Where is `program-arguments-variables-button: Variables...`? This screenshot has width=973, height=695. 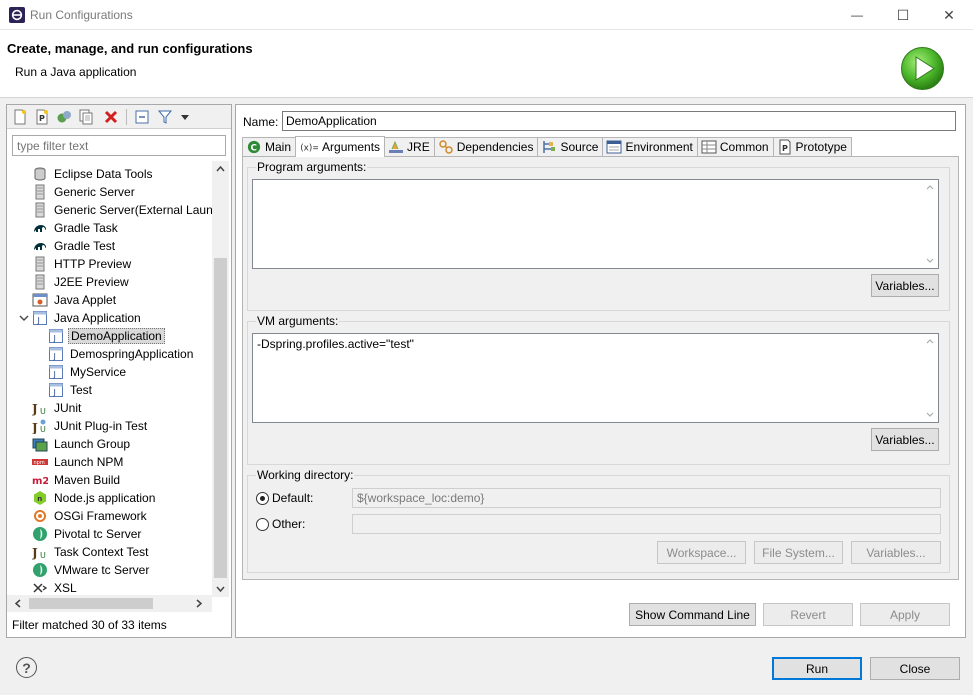 program-arguments-variables-button: Variables... is located at coordinates (905, 285).